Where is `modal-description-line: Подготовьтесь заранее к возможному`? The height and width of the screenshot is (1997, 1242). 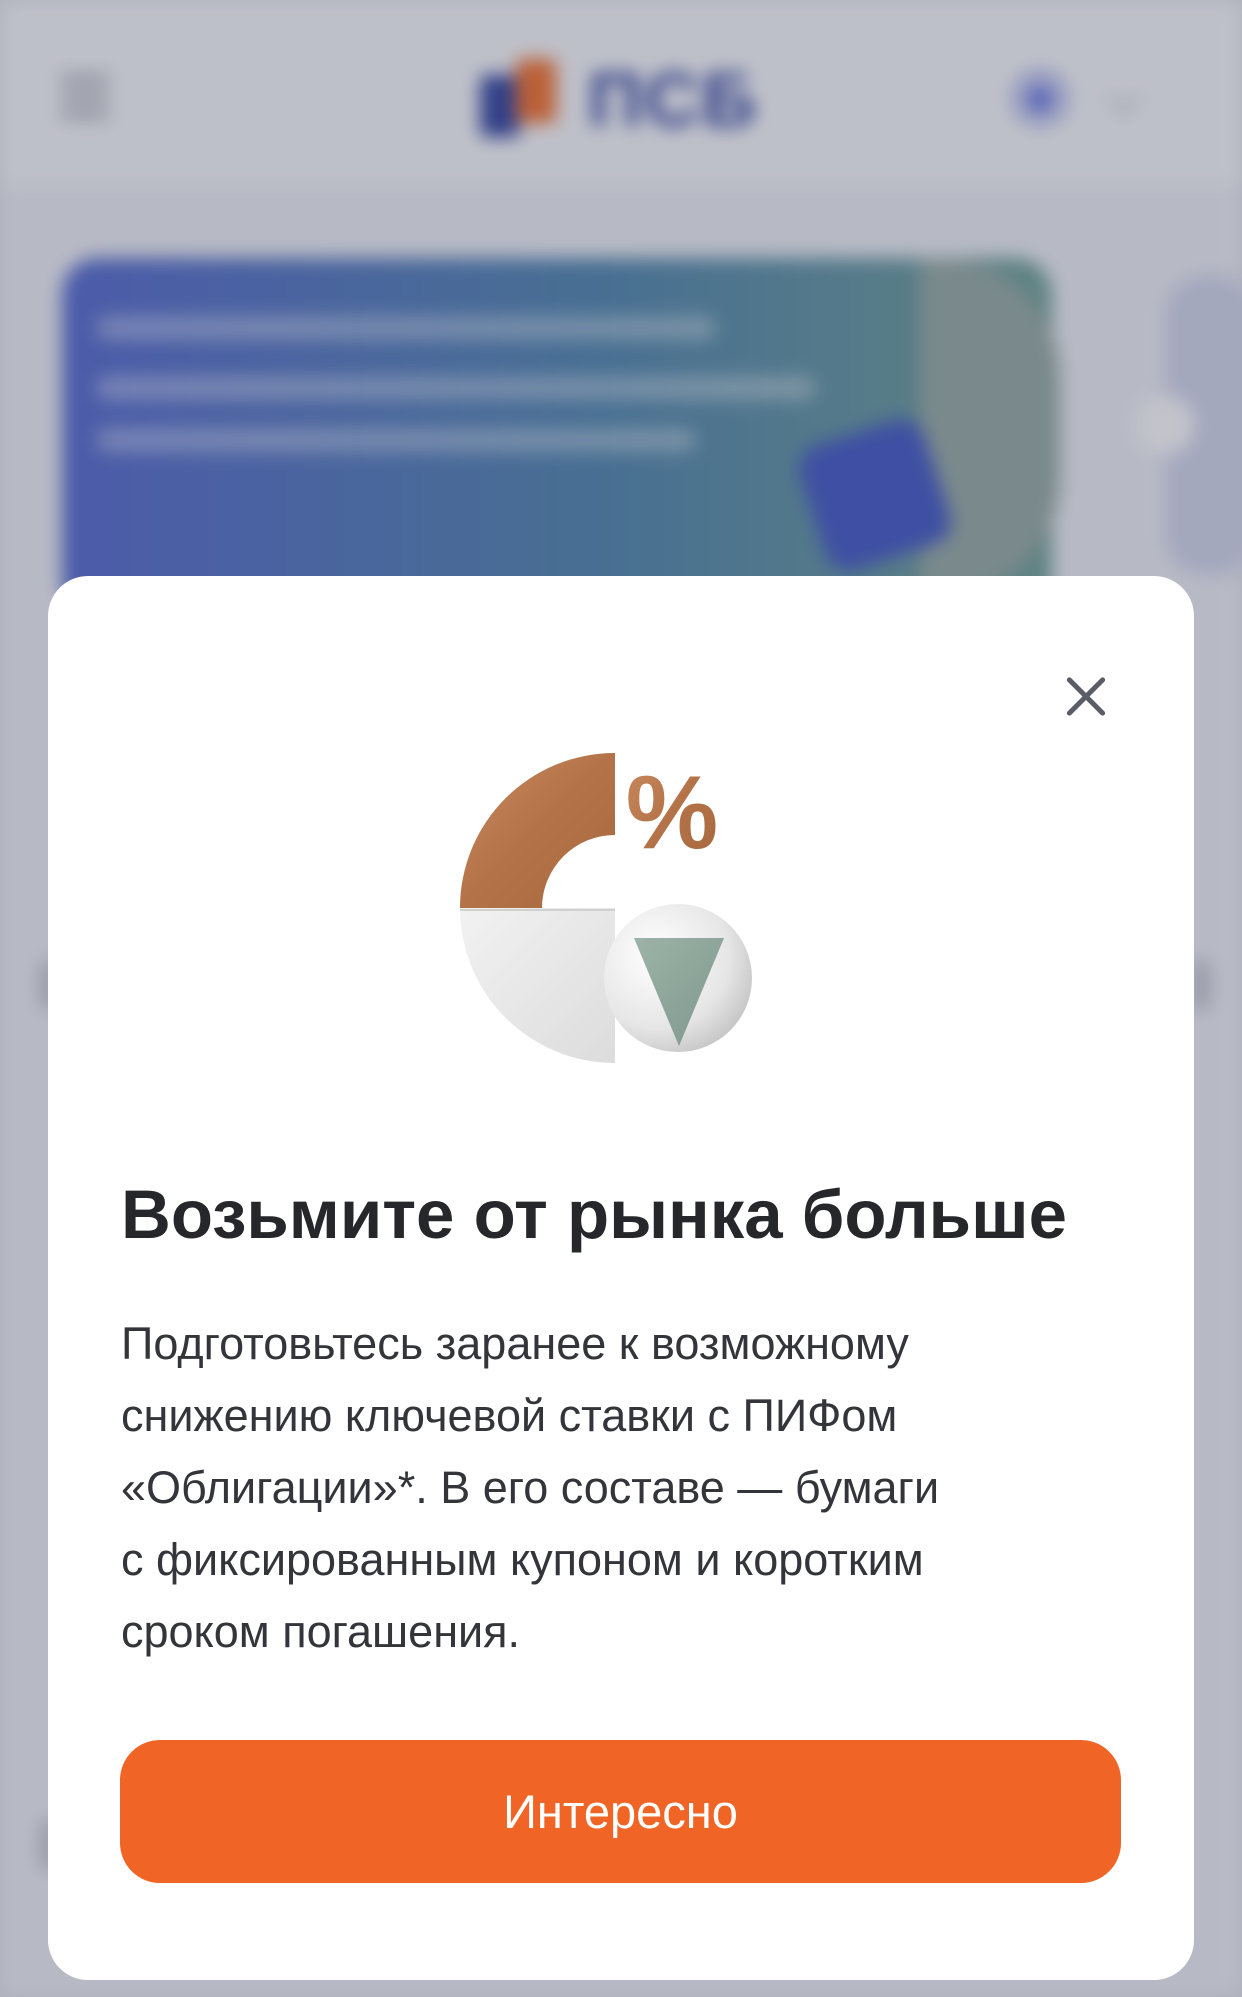 modal-description-line: Подготовьтесь заранее к возможному is located at coordinates (515, 1343).